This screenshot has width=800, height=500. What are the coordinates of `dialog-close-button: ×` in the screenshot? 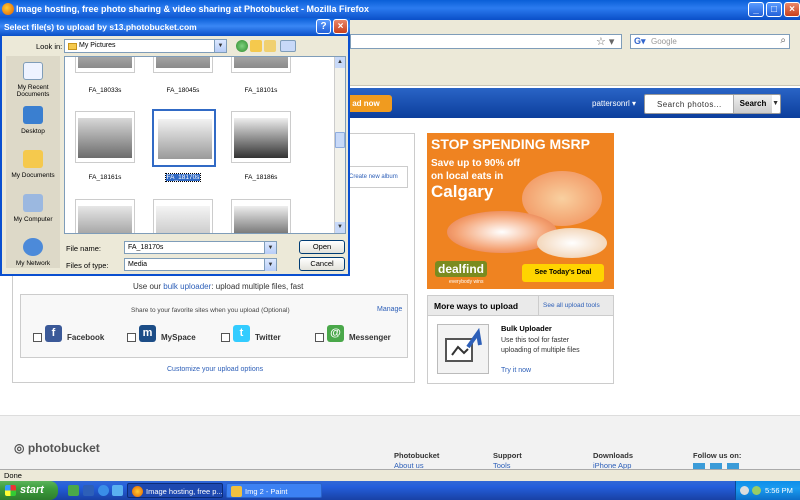 It's located at (340, 26).